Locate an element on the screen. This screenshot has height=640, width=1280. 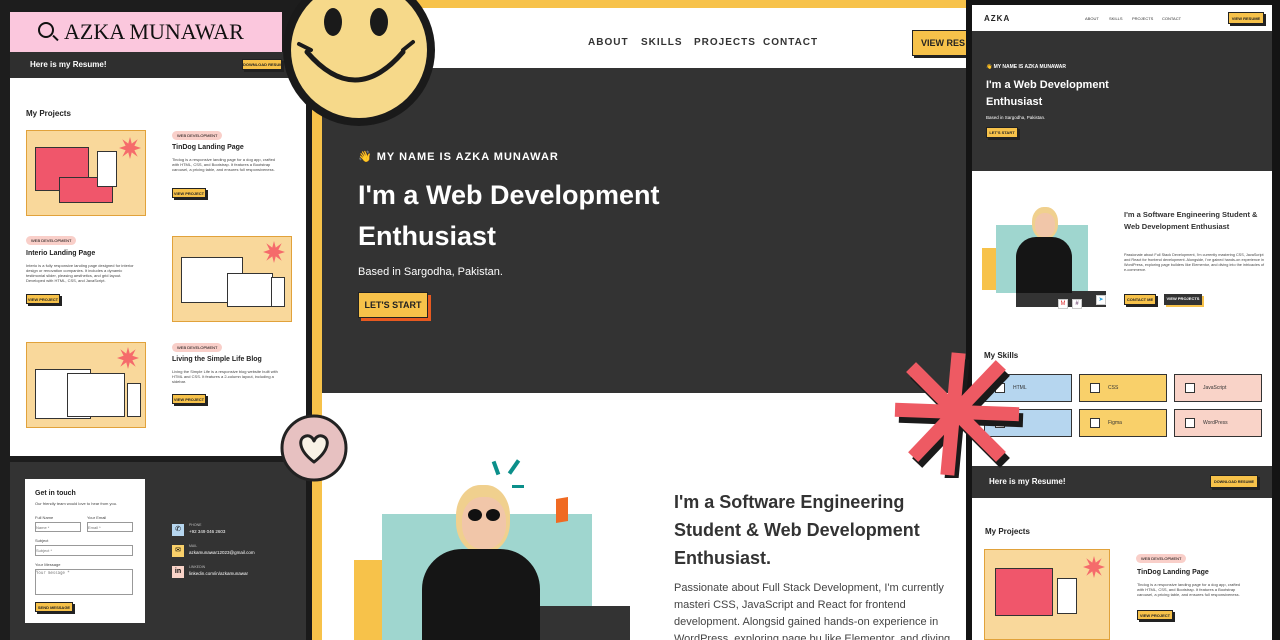
send-message-button: SEND MESSAGE is located at coordinates (54, 607).